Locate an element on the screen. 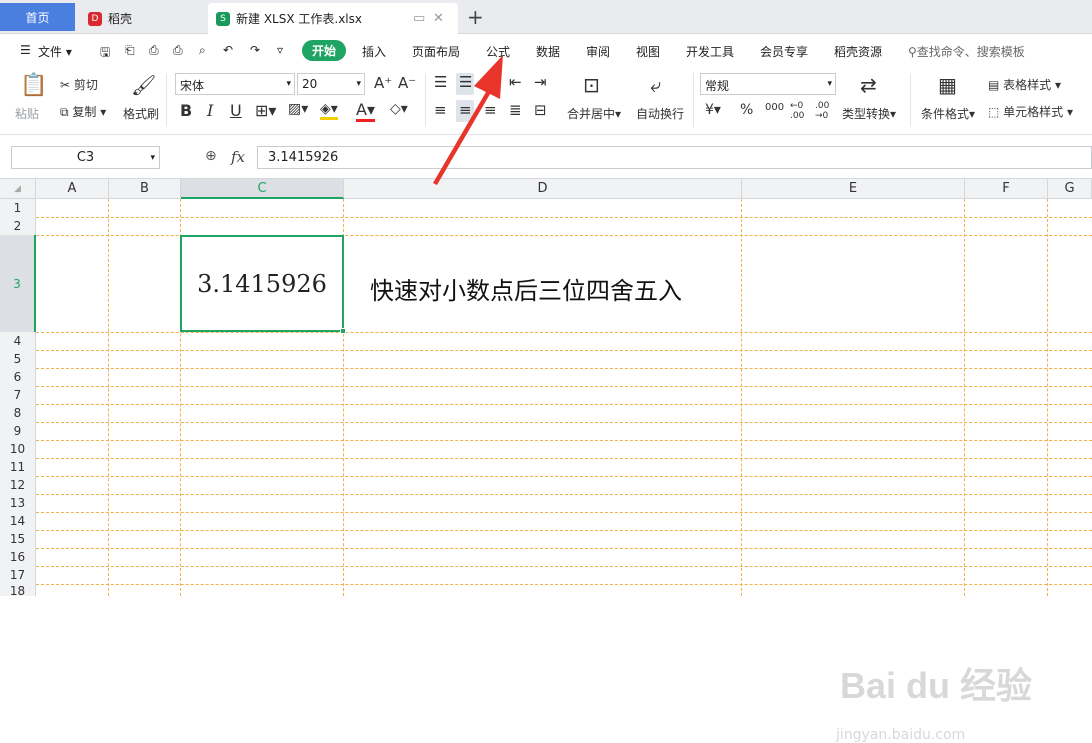 The image size is (1092, 743). fill-style-icon: ▨▾ is located at coordinates (298, 109).